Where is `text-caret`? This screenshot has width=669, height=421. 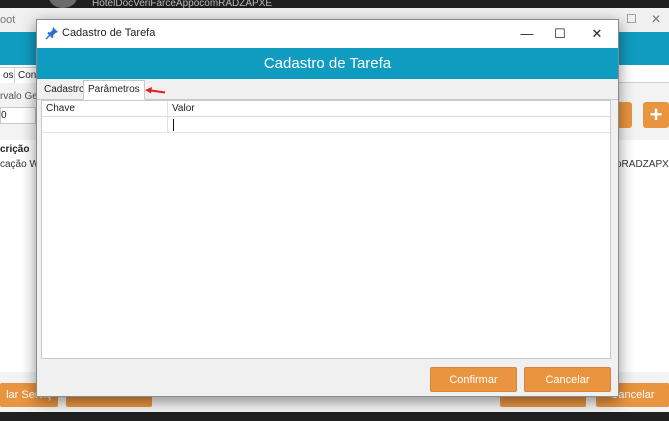
text-caret is located at coordinates (173, 125).